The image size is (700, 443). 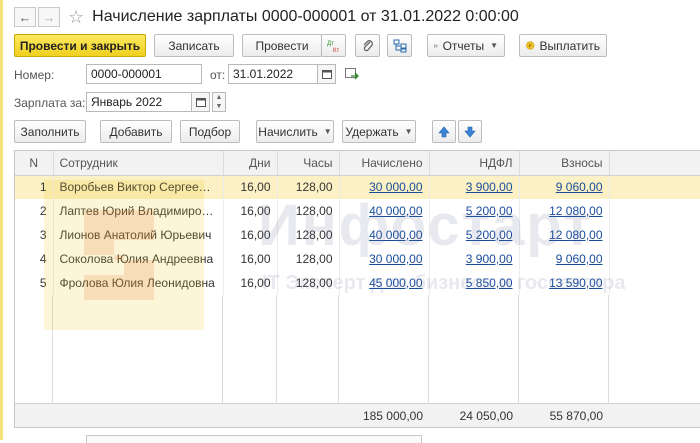 I want to click on total-accrued: 185 000,00, so click(x=392, y=416).